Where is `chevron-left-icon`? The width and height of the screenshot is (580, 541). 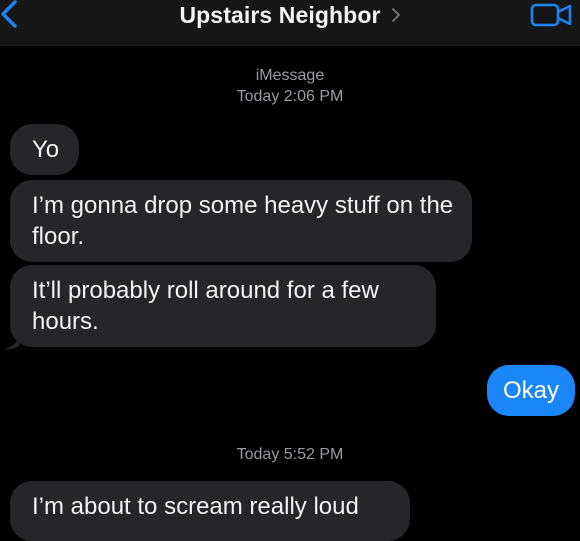
chevron-left-icon is located at coordinates (9, 14).